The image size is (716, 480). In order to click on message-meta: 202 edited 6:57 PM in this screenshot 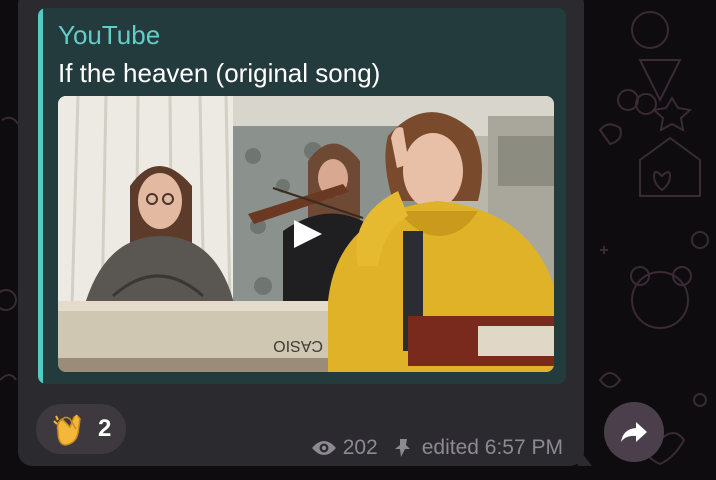, I will do `click(437, 448)`.